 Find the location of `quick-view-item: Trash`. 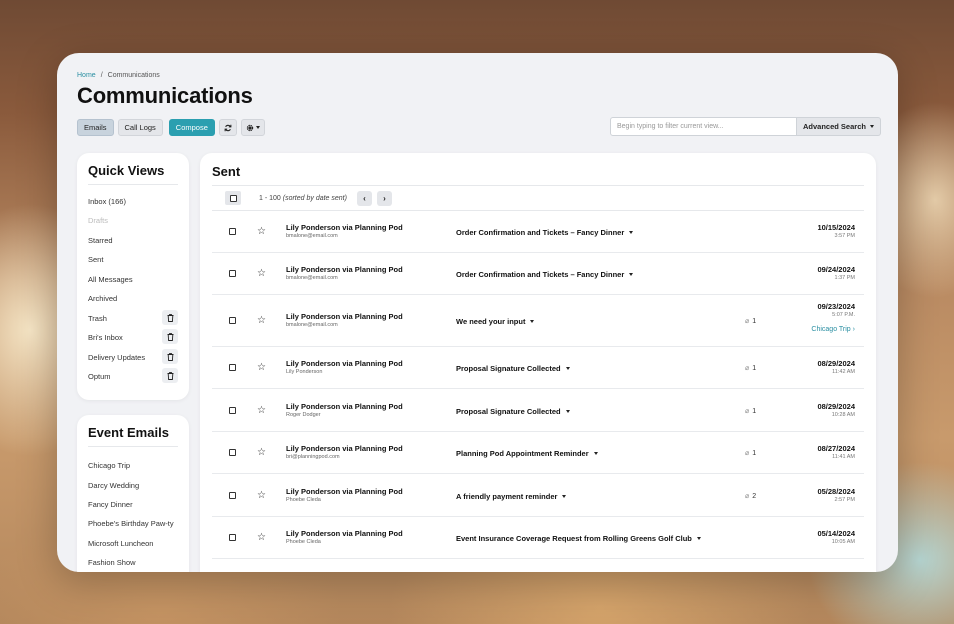

quick-view-item: Trash is located at coordinates (97, 318).